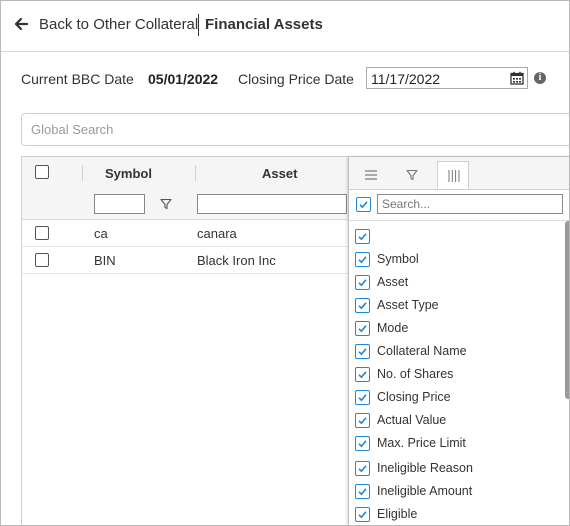 The image size is (570, 526). I want to click on column-item-label: Actual Value, so click(412, 420).